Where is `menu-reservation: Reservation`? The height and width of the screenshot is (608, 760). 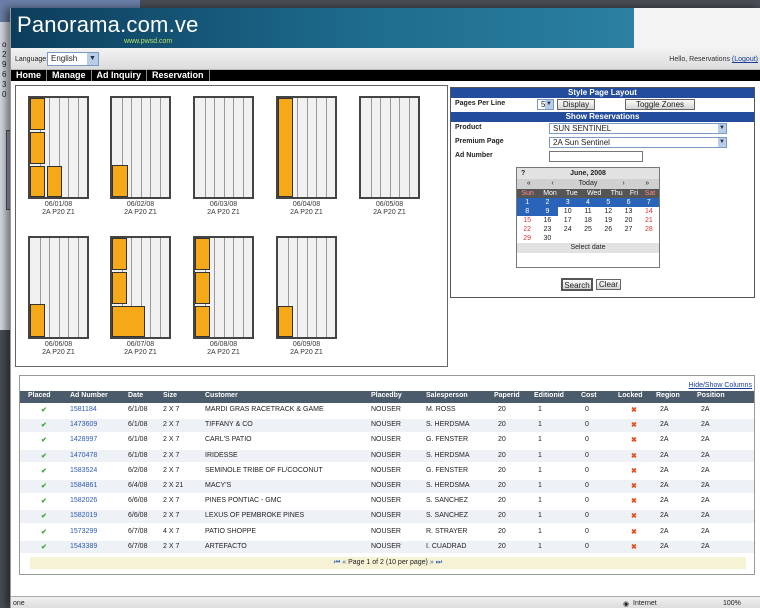 menu-reservation: Reservation is located at coordinates (178, 75).